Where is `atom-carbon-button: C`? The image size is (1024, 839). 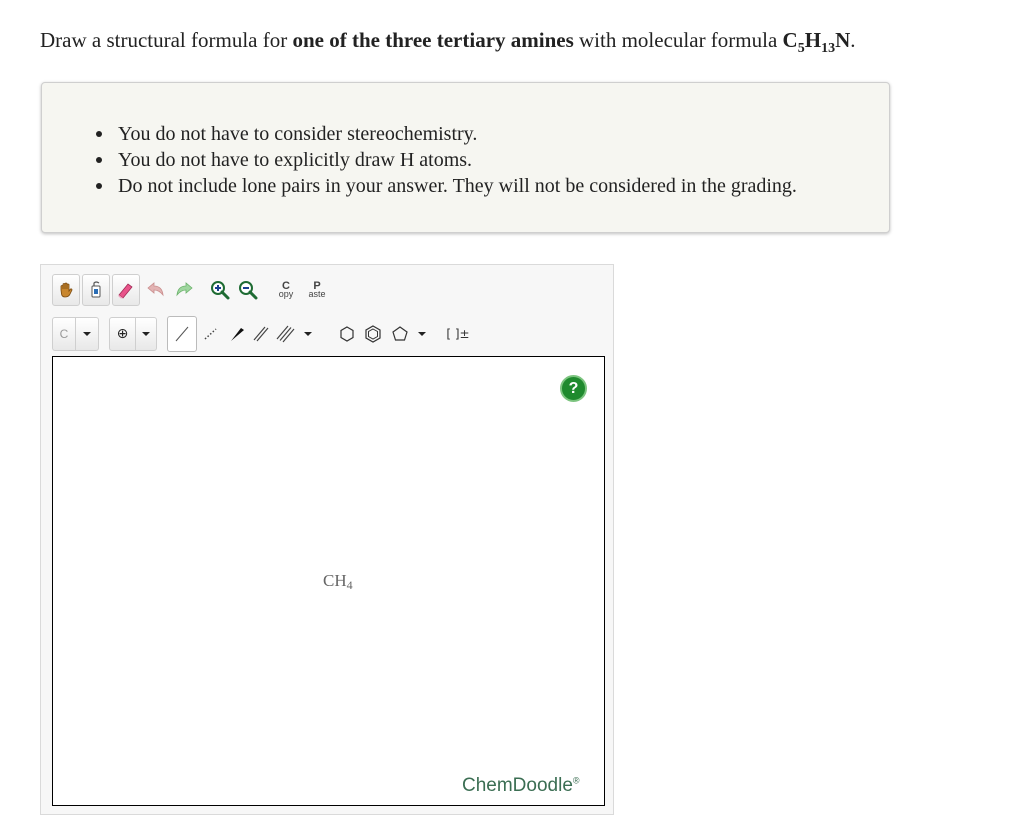 atom-carbon-button: C is located at coordinates (64, 334).